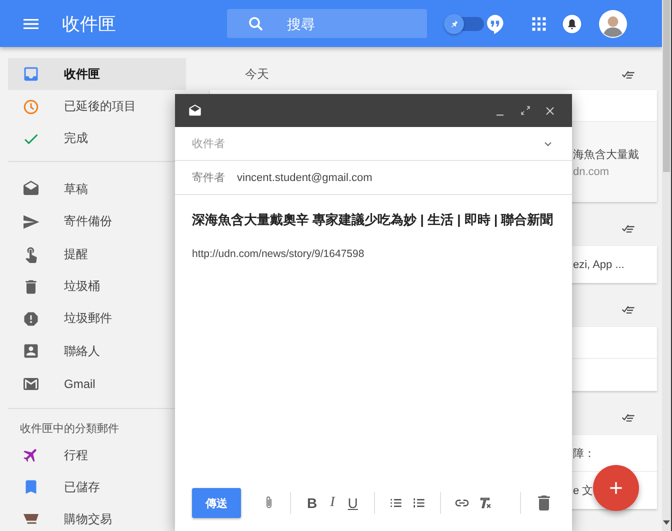  I want to click on expand-icon, so click(525, 110).